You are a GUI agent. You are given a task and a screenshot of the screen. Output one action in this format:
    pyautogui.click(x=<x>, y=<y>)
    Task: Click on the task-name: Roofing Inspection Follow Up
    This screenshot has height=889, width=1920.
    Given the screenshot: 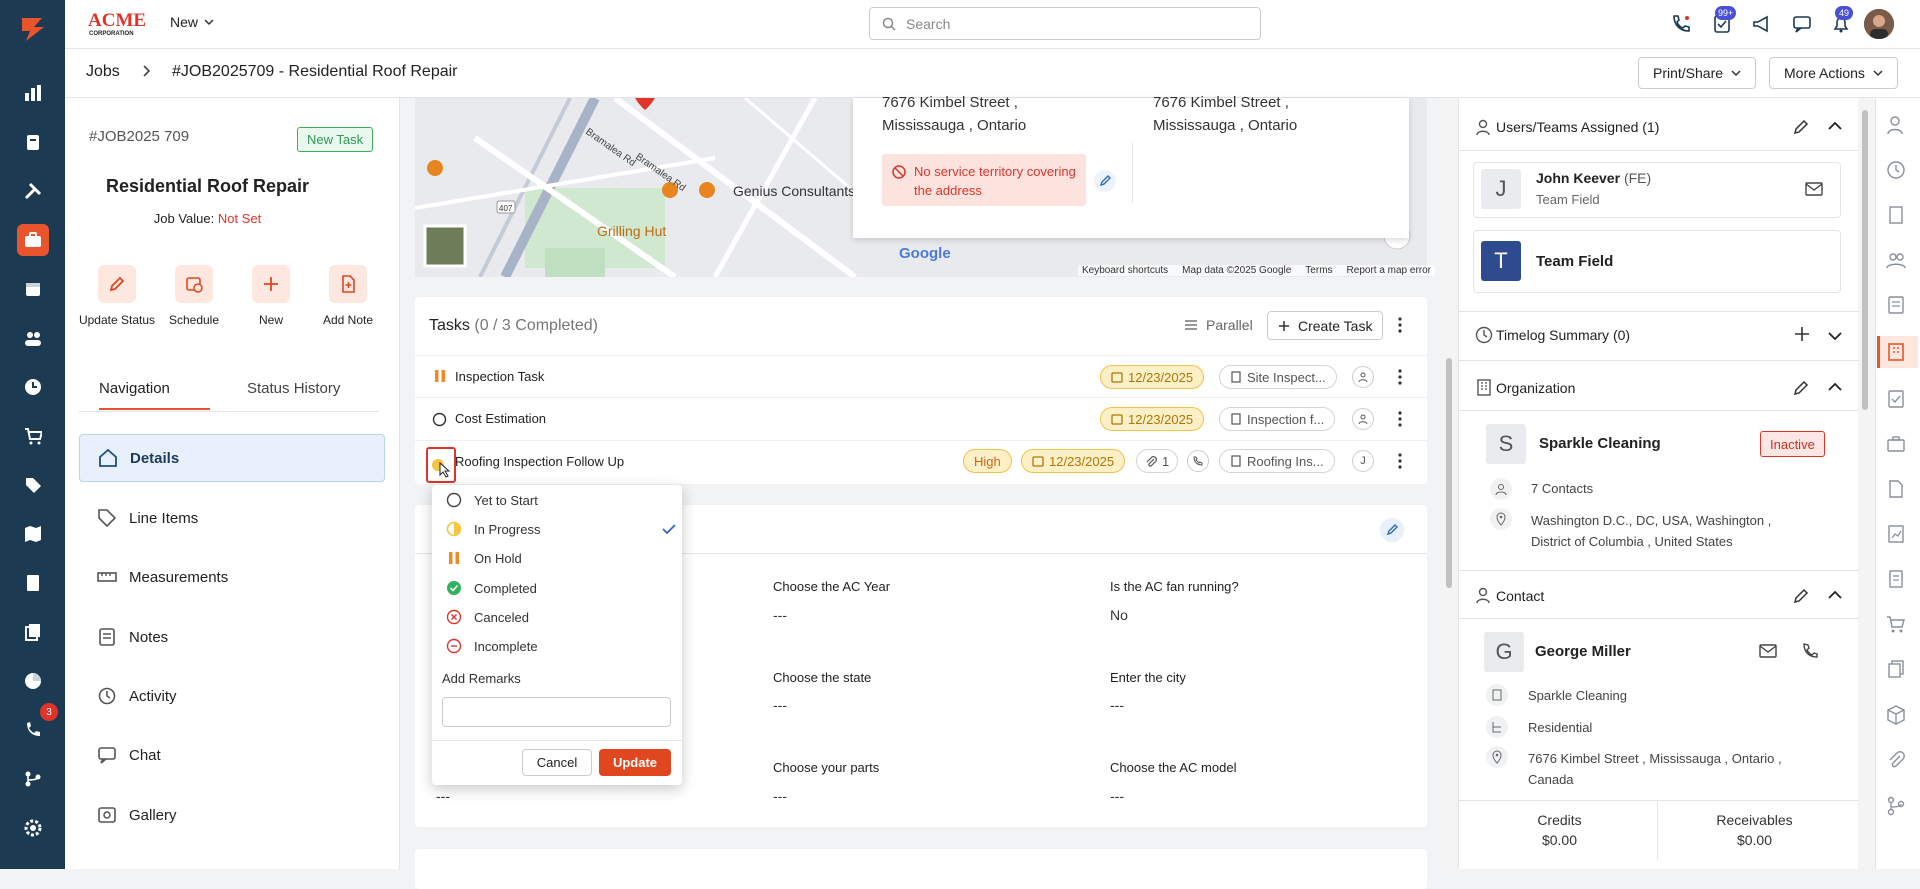 What is the action you would take?
    pyautogui.click(x=539, y=461)
    